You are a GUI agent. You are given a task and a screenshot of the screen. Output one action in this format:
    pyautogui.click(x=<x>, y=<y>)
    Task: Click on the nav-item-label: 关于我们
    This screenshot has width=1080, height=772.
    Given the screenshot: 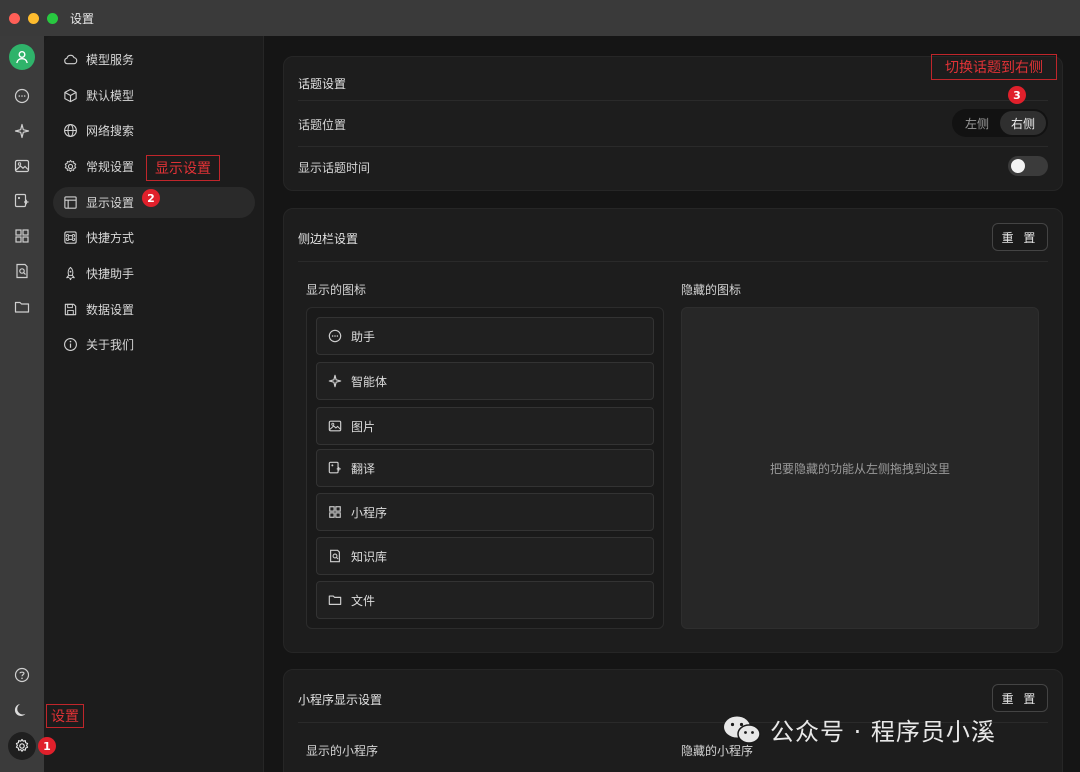 What is the action you would take?
    pyautogui.click(x=110, y=345)
    